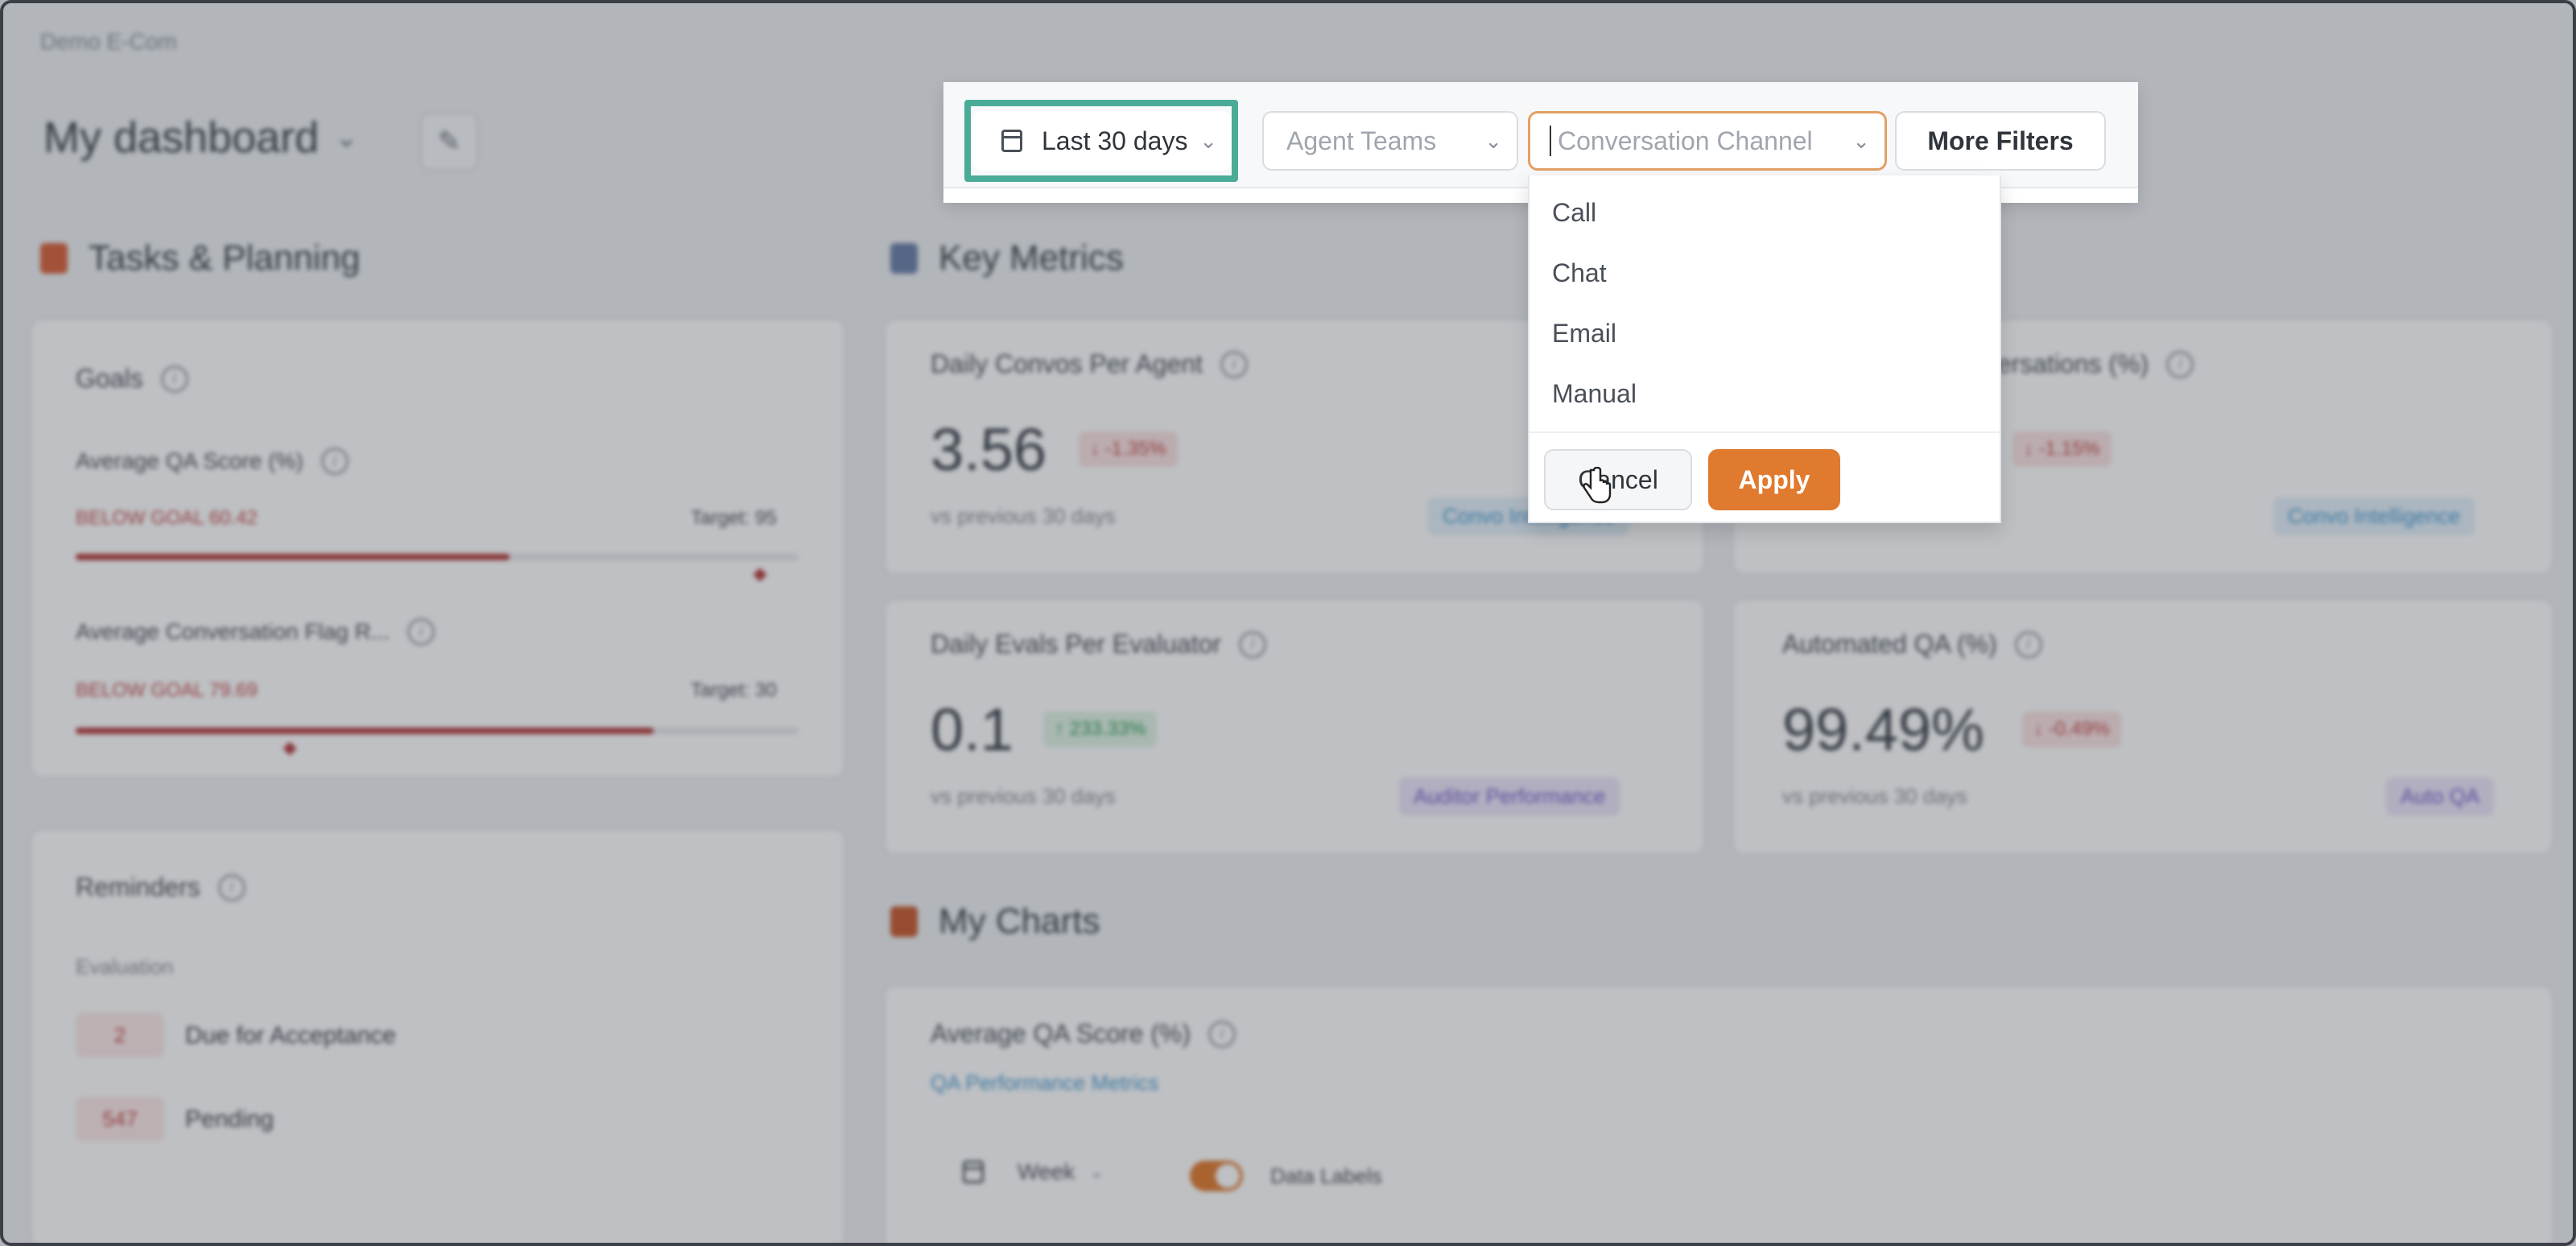  What do you see at coordinates (1361, 140) in the screenshot?
I see `agent-teams-placeholder: Agent Teams` at bounding box center [1361, 140].